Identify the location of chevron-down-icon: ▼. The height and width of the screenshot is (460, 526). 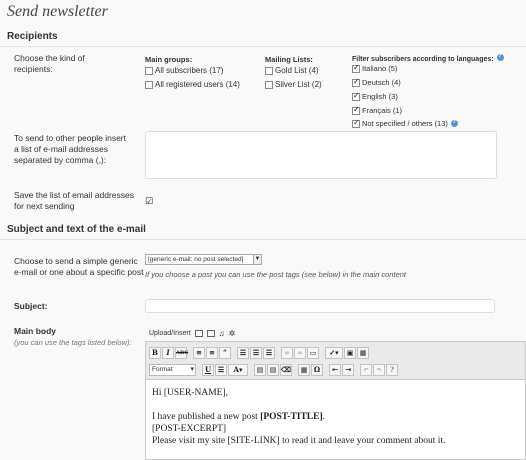
(257, 259).